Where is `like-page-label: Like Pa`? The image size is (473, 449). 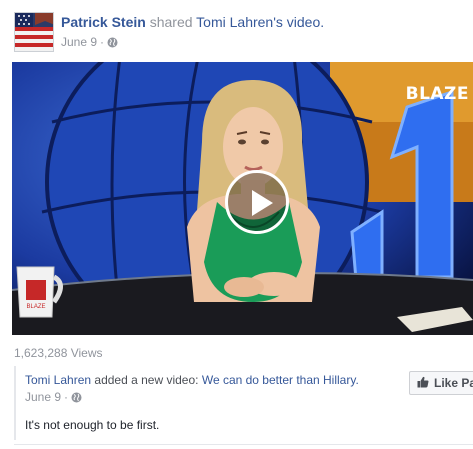 like-page-label: Like Pa is located at coordinates (453, 383).